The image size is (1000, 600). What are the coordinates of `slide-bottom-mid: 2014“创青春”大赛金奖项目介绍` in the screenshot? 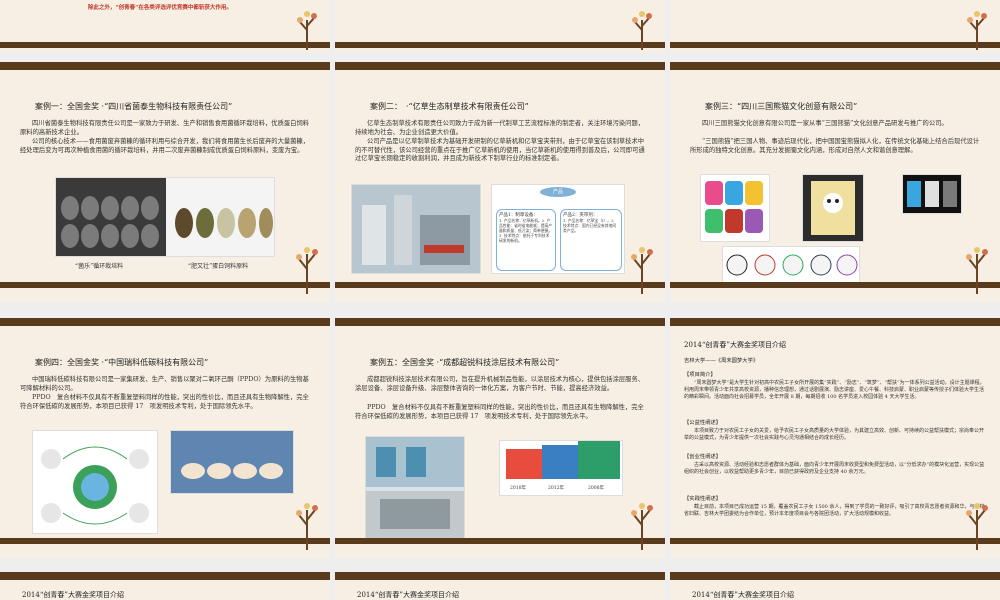 It's located at (500, 586).